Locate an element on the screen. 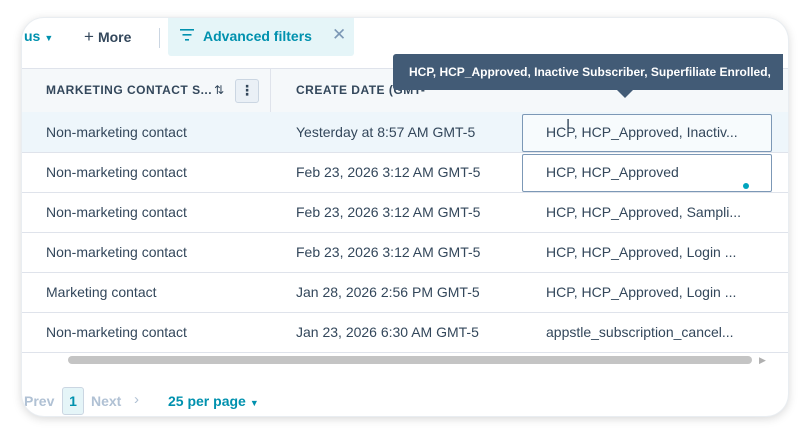  tooltip-arrow is located at coordinates (625, 94).